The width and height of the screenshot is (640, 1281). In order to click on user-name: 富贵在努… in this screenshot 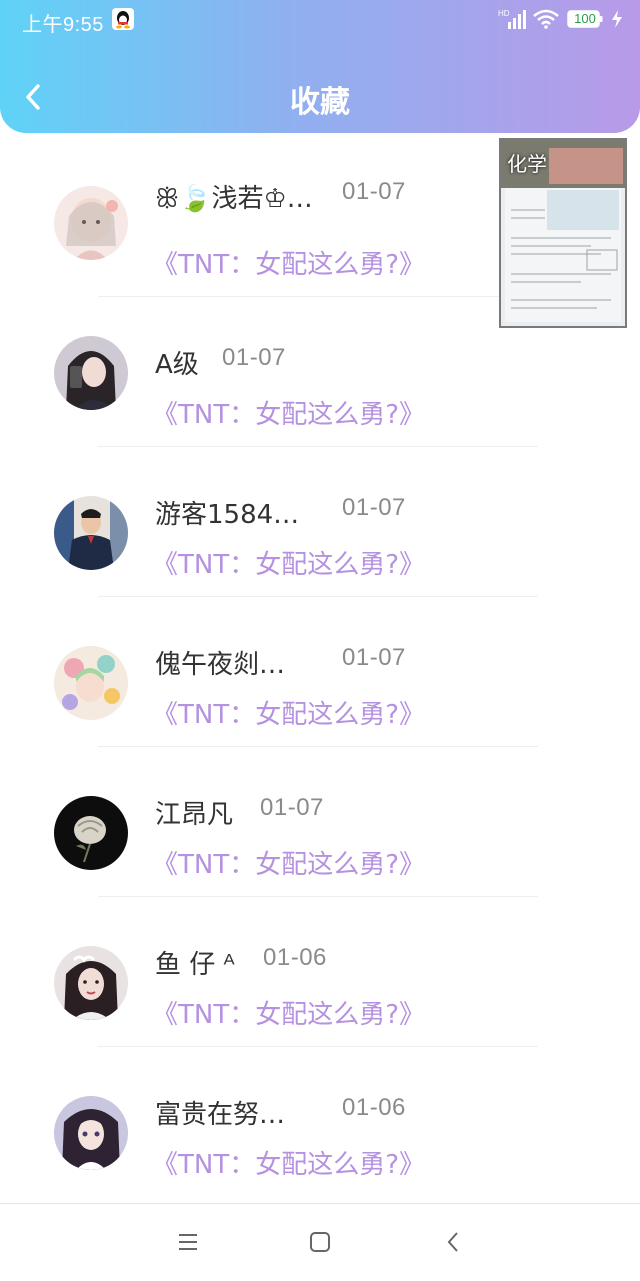, I will do `click(220, 1115)`.